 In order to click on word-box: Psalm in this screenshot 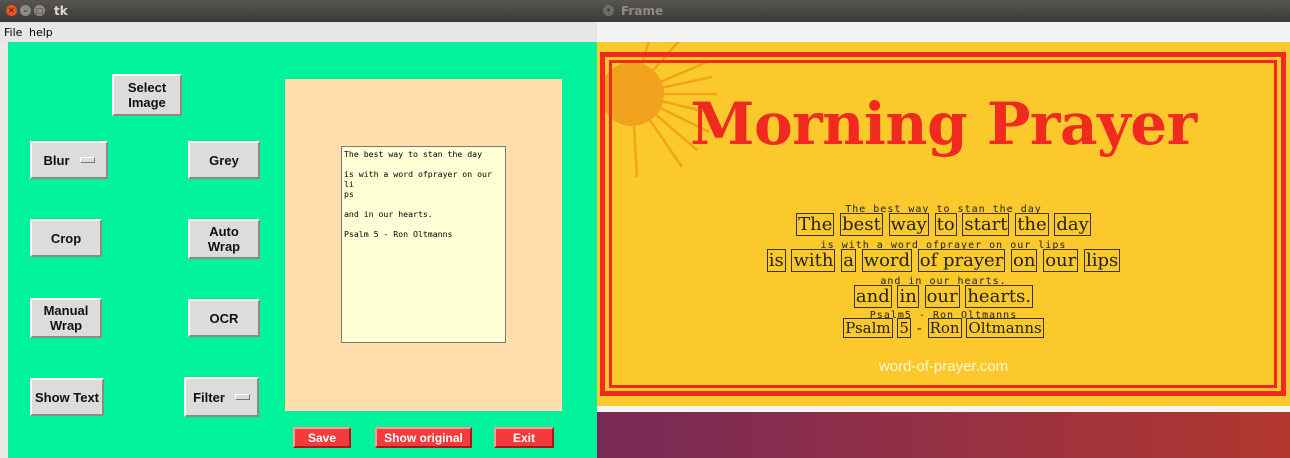, I will do `click(868, 328)`.